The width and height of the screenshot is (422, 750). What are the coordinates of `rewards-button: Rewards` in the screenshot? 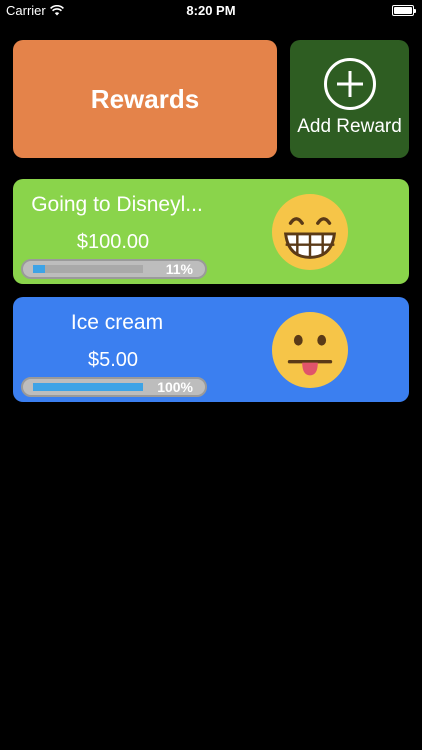 It's located at (145, 99).